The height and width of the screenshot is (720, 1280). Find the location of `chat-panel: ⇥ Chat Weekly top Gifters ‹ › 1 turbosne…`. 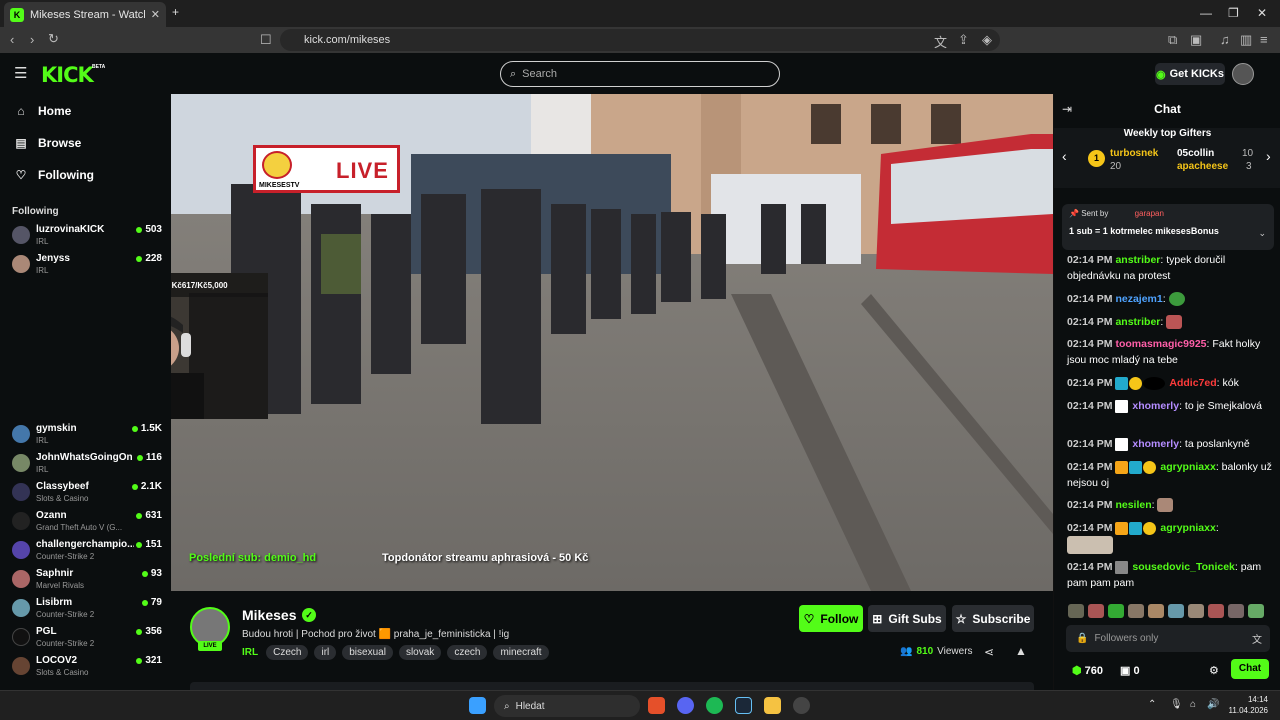

chat-panel: ⇥ Chat Weekly top Gifters ‹ › 1 turbosne… is located at coordinates (1166, 392).